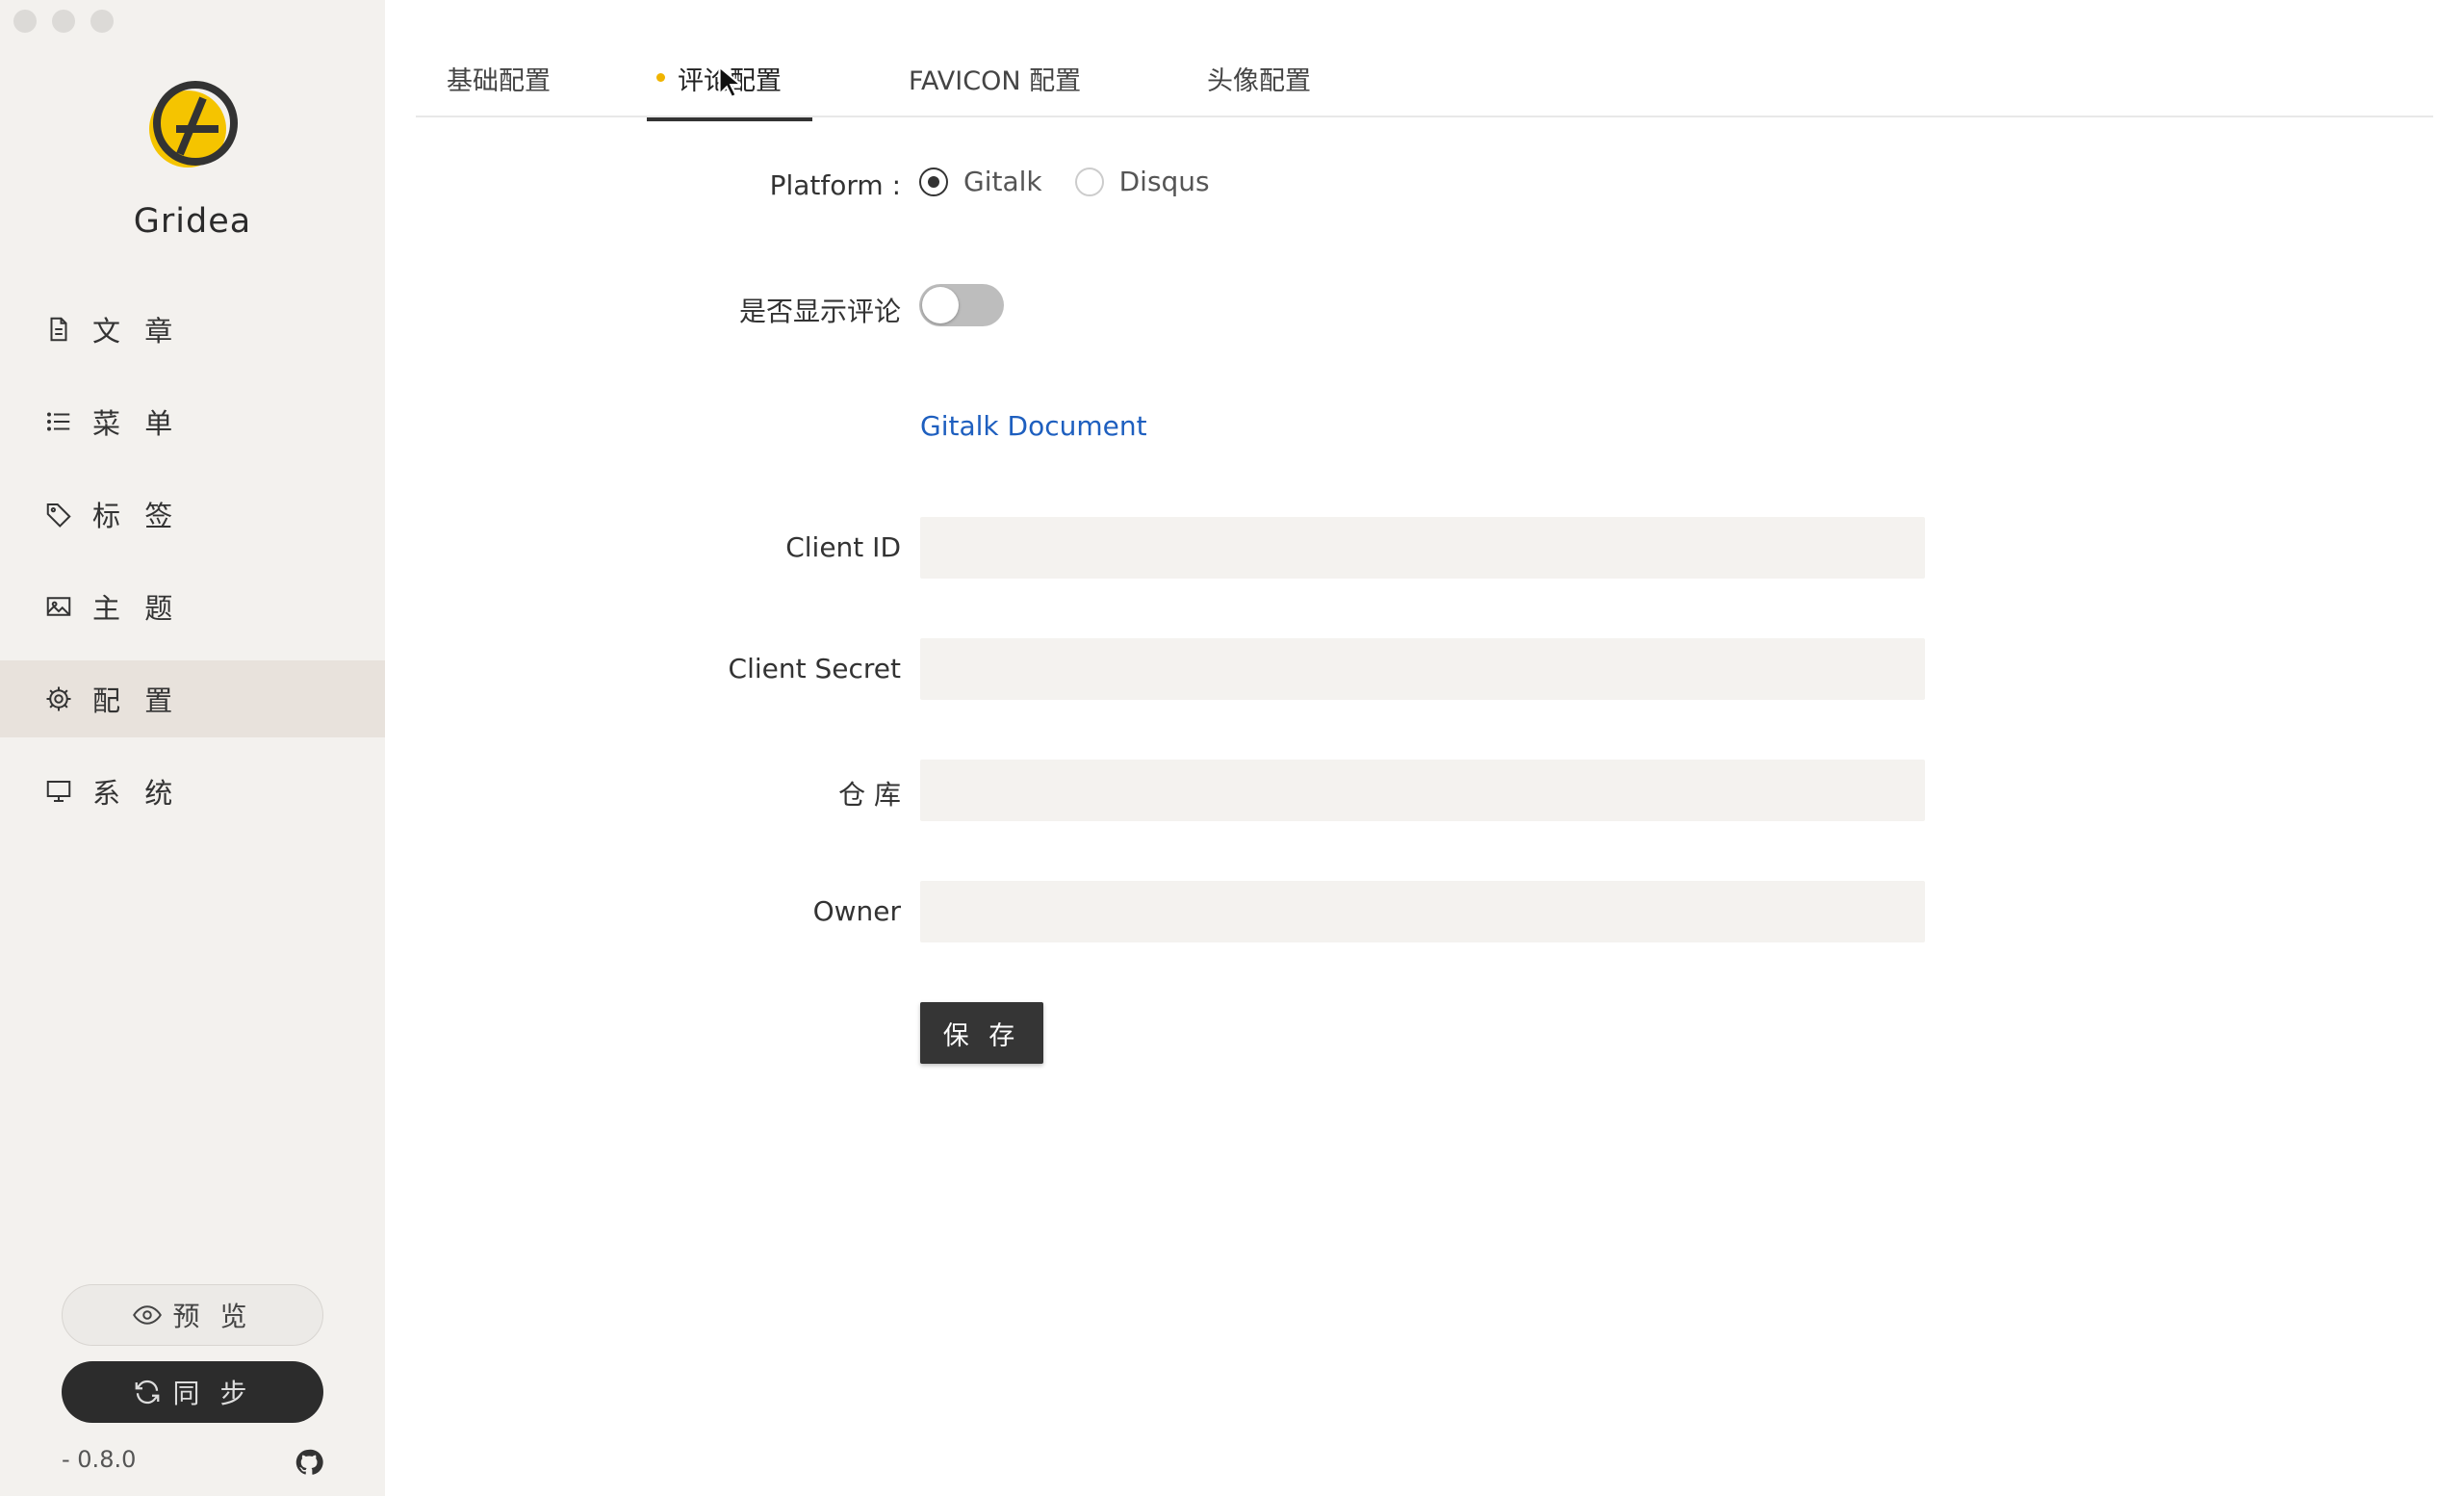 This screenshot has width=2464, height=1496. I want to click on tab-label: FAVICON 配置, so click(995, 81).